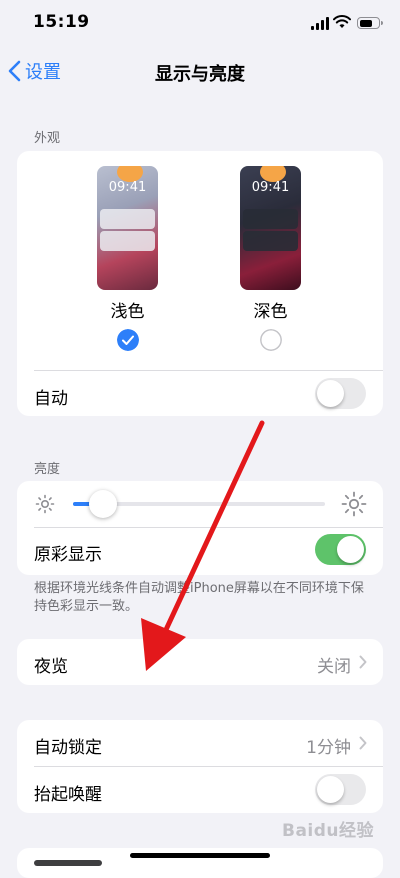 The image size is (400, 878). Describe the element at coordinates (340, 393) in the screenshot. I see `auto-appearance-toggle` at that location.